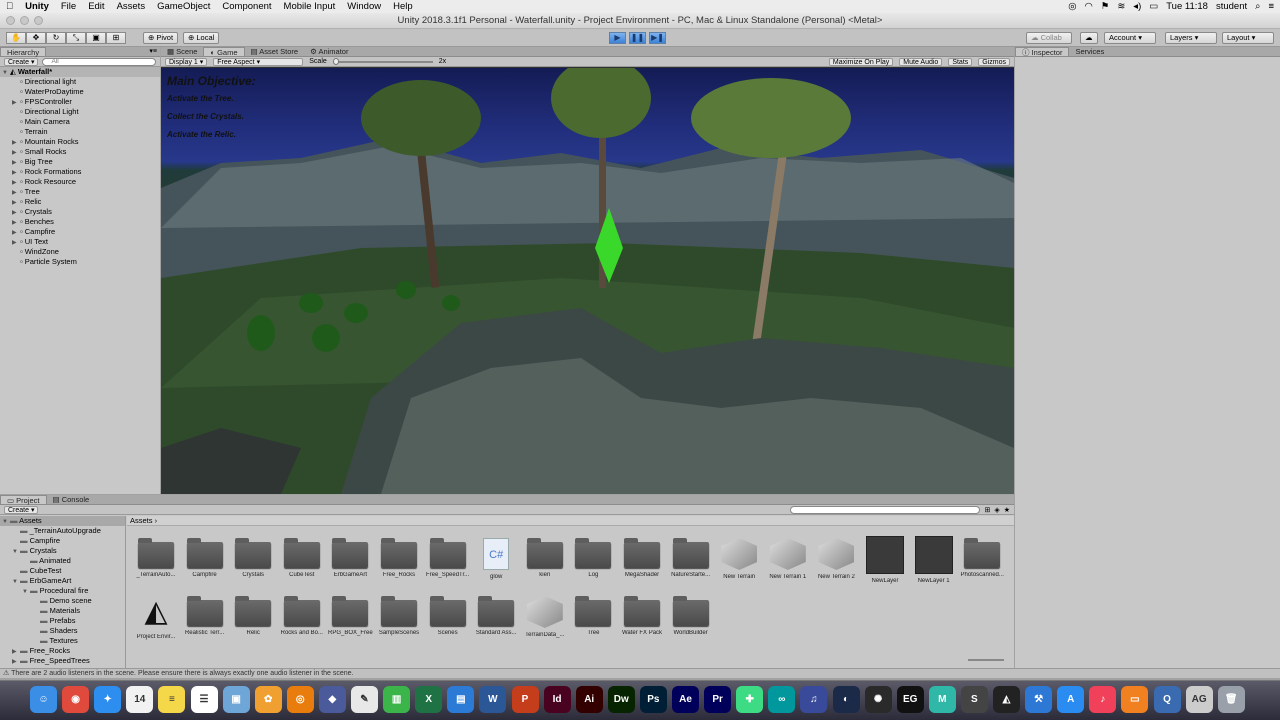  I want to click on davinci-icon: ✺, so click(878, 699).